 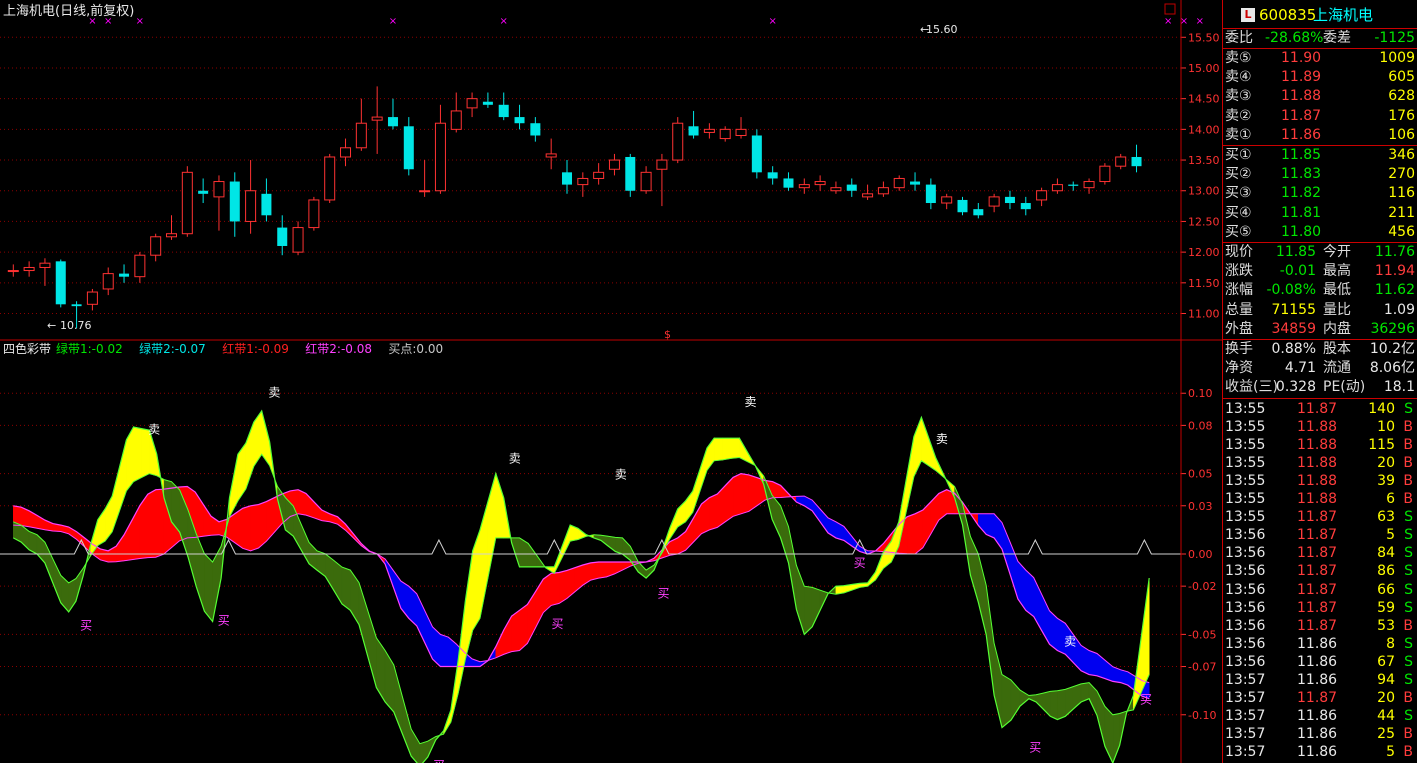 I want to click on tick-volume: 53, so click(x=1386, y=625).